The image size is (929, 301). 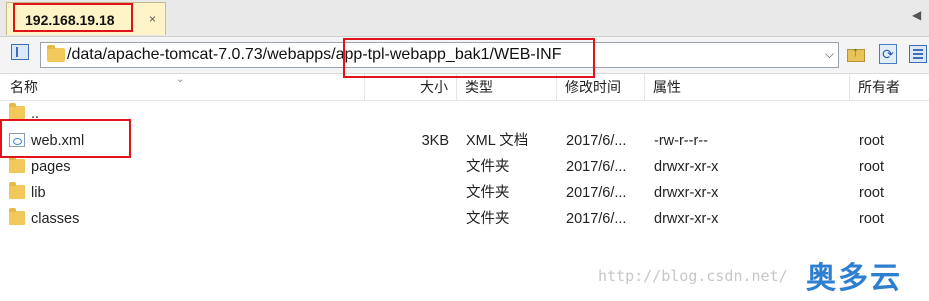 I want to click on watermark-url: http://blog.csdn.net/, so click(x=693, y=276).